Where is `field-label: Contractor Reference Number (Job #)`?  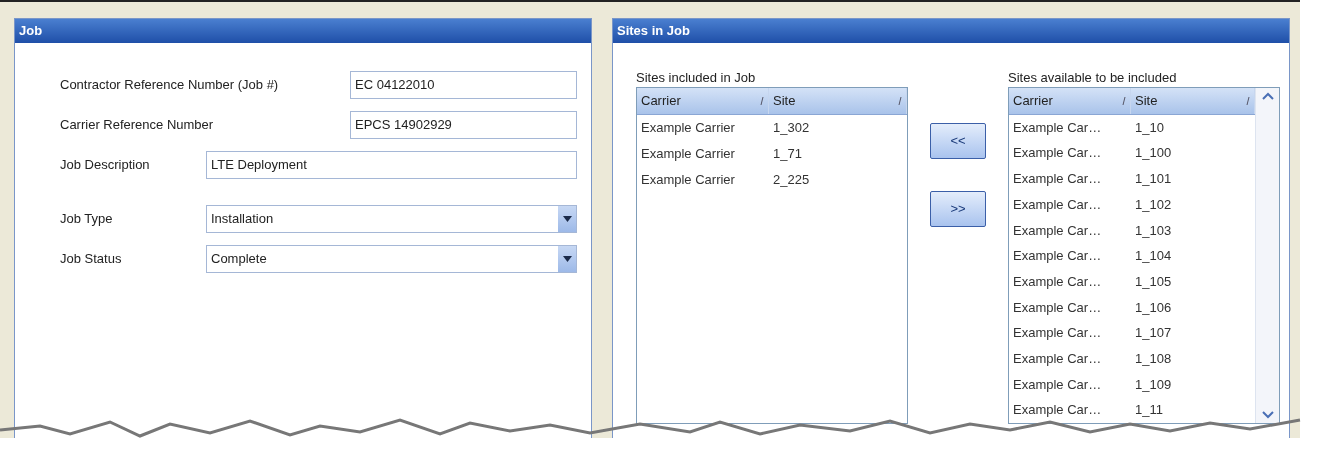
field-label: Contractor Reference Number (Job #) is located at coordinates (170, 85).